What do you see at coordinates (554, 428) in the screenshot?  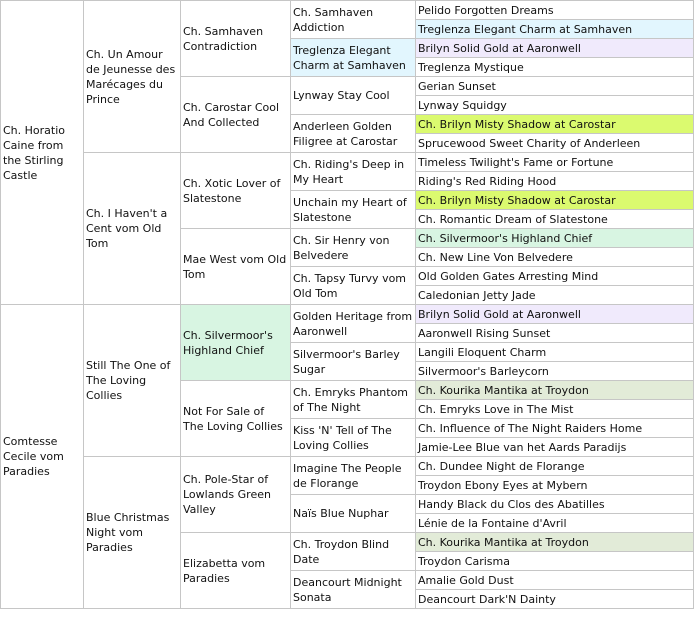 I see `ancestor-cell-gen5: Ch. Influence of The Night Raiders Home` at bounding box center [554, 428].